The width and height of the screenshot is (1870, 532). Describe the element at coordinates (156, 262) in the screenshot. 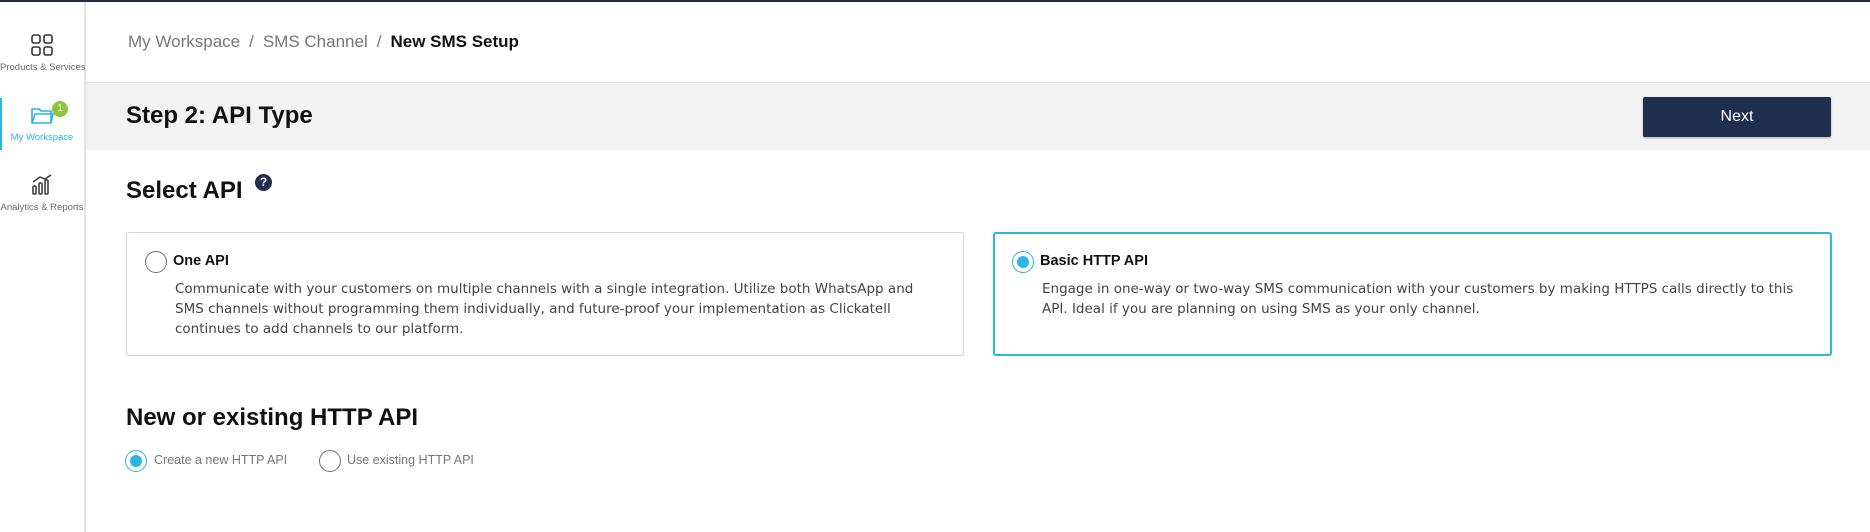

I see `one-api-radio` at that location.